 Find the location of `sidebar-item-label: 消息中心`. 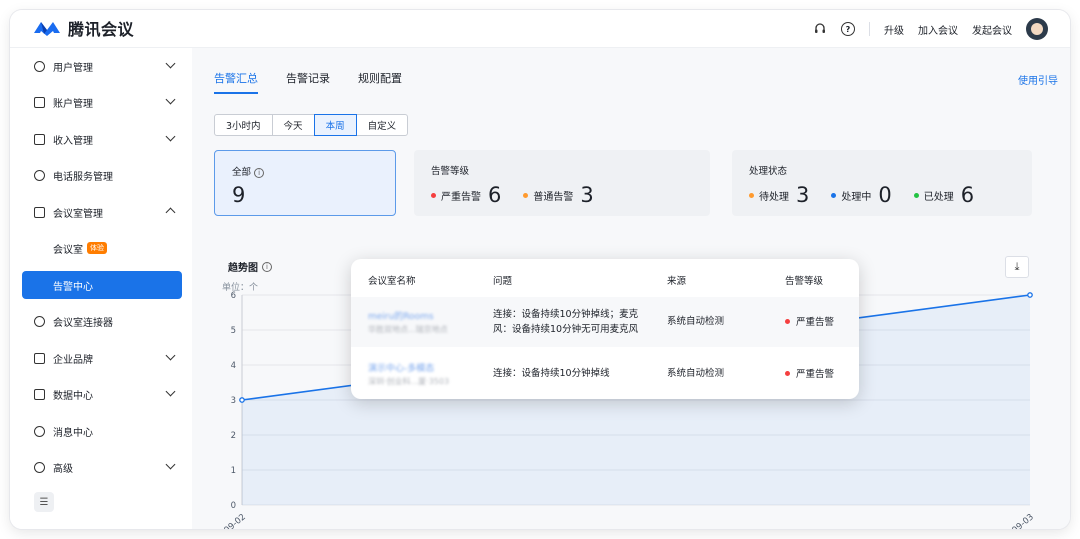

sidebar-item-label: 消息中心 is located at coordinates (73, 433).